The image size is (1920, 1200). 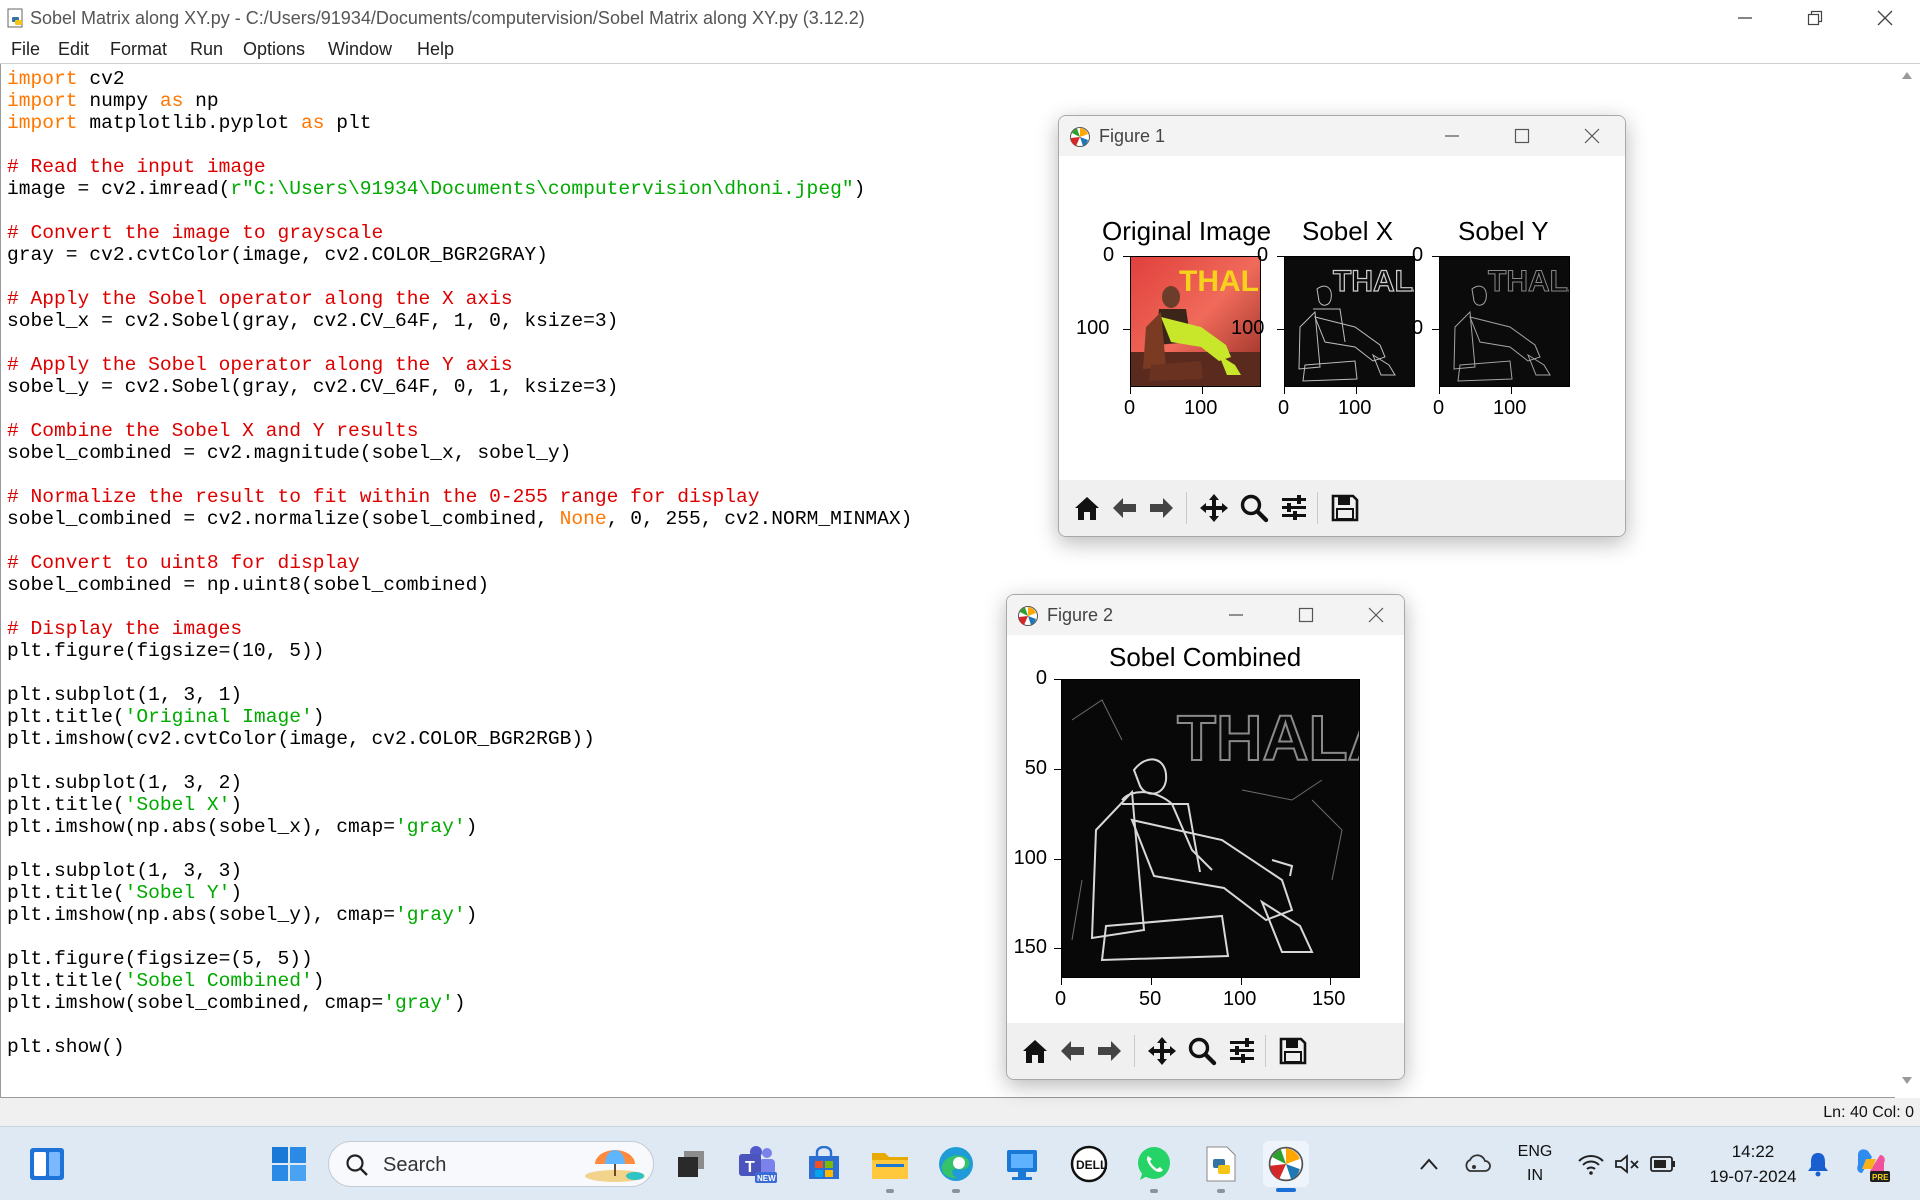 What do you see at coordinates (459, 123) in the screenshot?
I see `code-line: import matplotlib.pyplot as plt` at bounding box center [459, 123].